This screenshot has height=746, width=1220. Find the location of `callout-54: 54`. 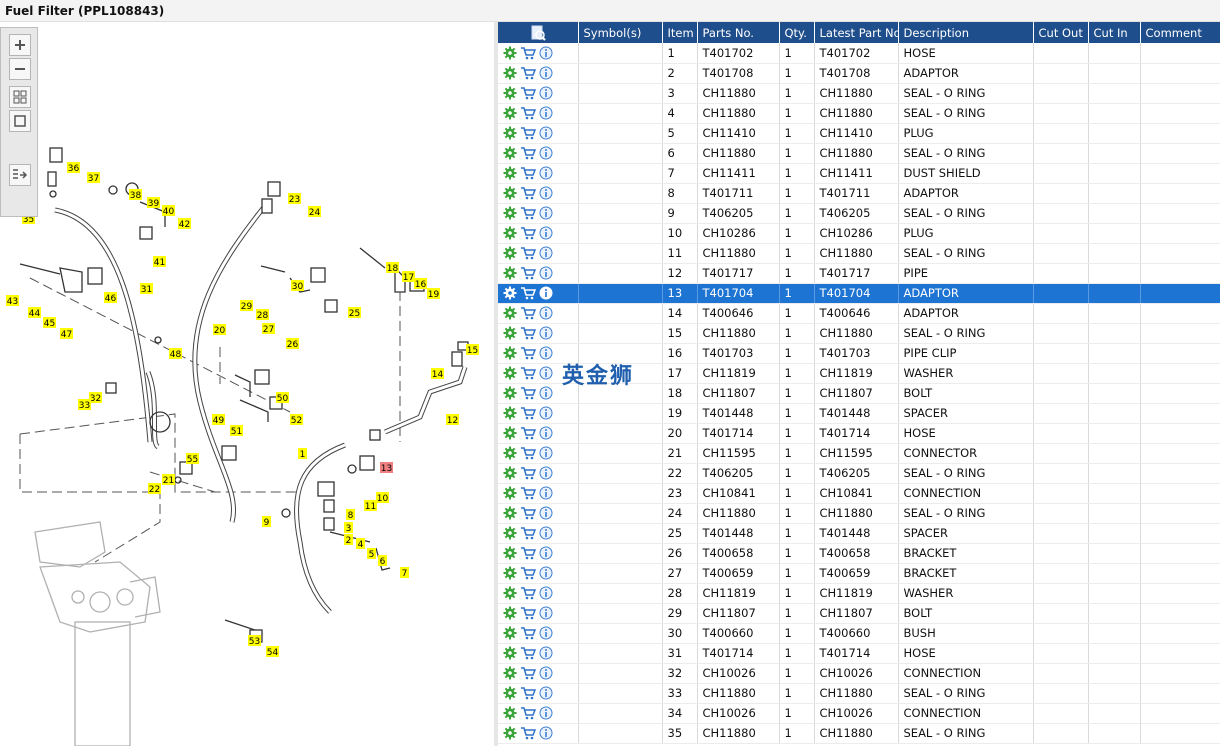

callout-54: 54 is located at coordinates (272, 652).